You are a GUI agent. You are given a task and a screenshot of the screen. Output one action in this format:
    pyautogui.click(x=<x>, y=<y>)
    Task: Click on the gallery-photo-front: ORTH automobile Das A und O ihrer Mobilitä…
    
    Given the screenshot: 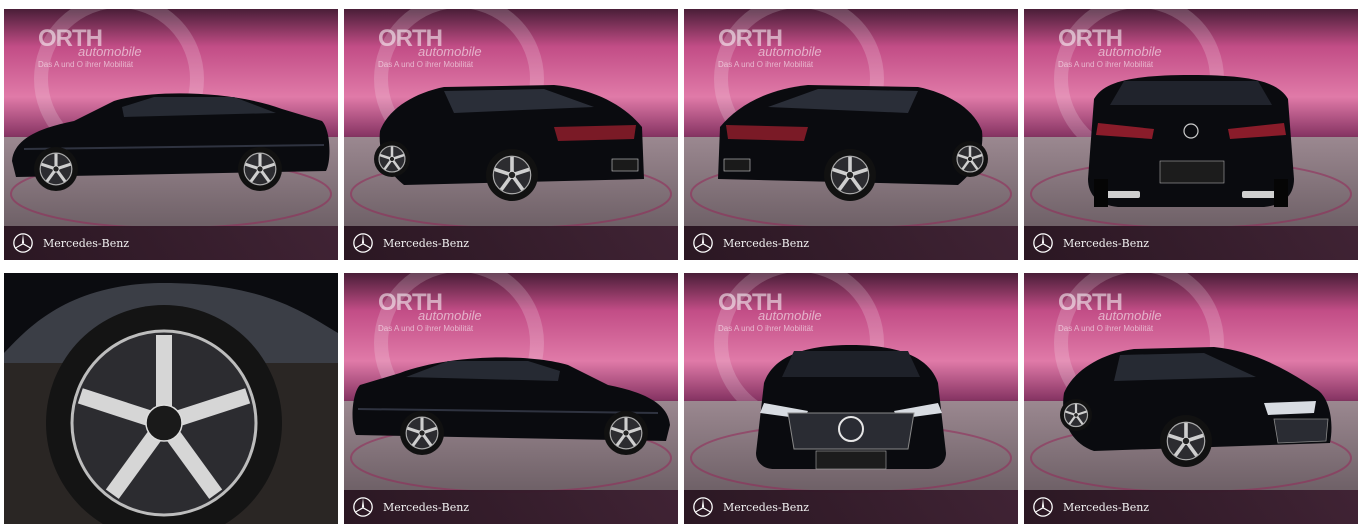 What is the action you would take?
    pyautogui.click(x=851, y=398)
    